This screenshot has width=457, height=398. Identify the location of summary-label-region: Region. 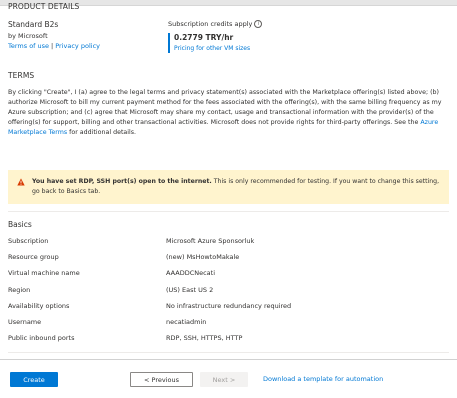
(19, 289).